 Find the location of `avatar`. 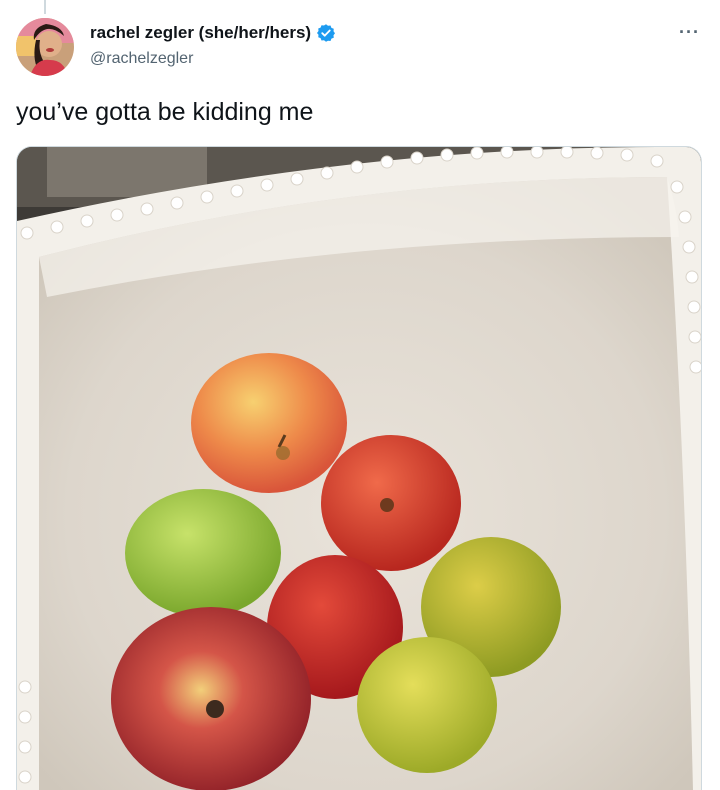

avatar is located at coordinates (45, 47).